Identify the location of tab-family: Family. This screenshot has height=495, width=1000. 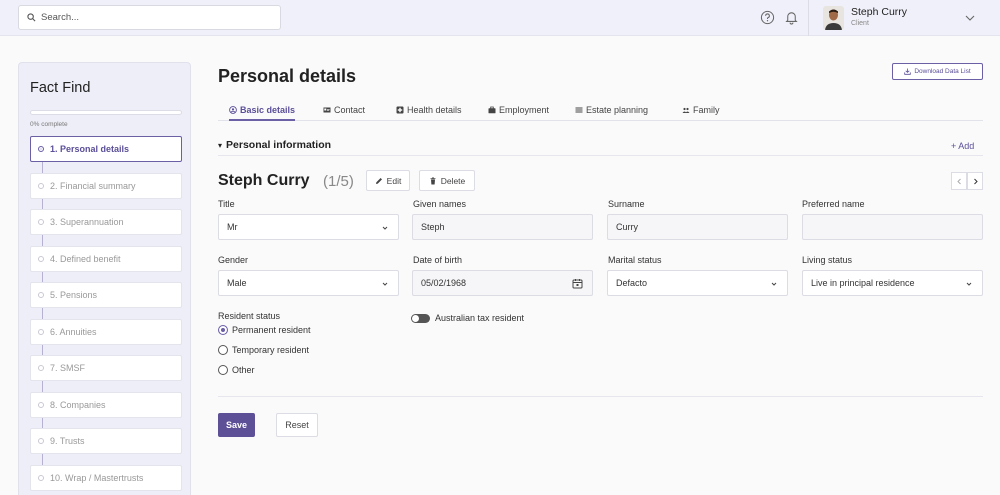
(701, 110).